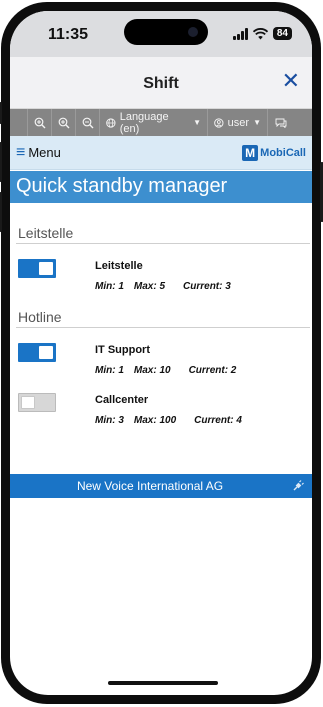 The image size is (323, 707). What do you see at coordinates (44, 152) in the screenshot?
I see `menu-label: Menu` at bounding box center [44, 152].